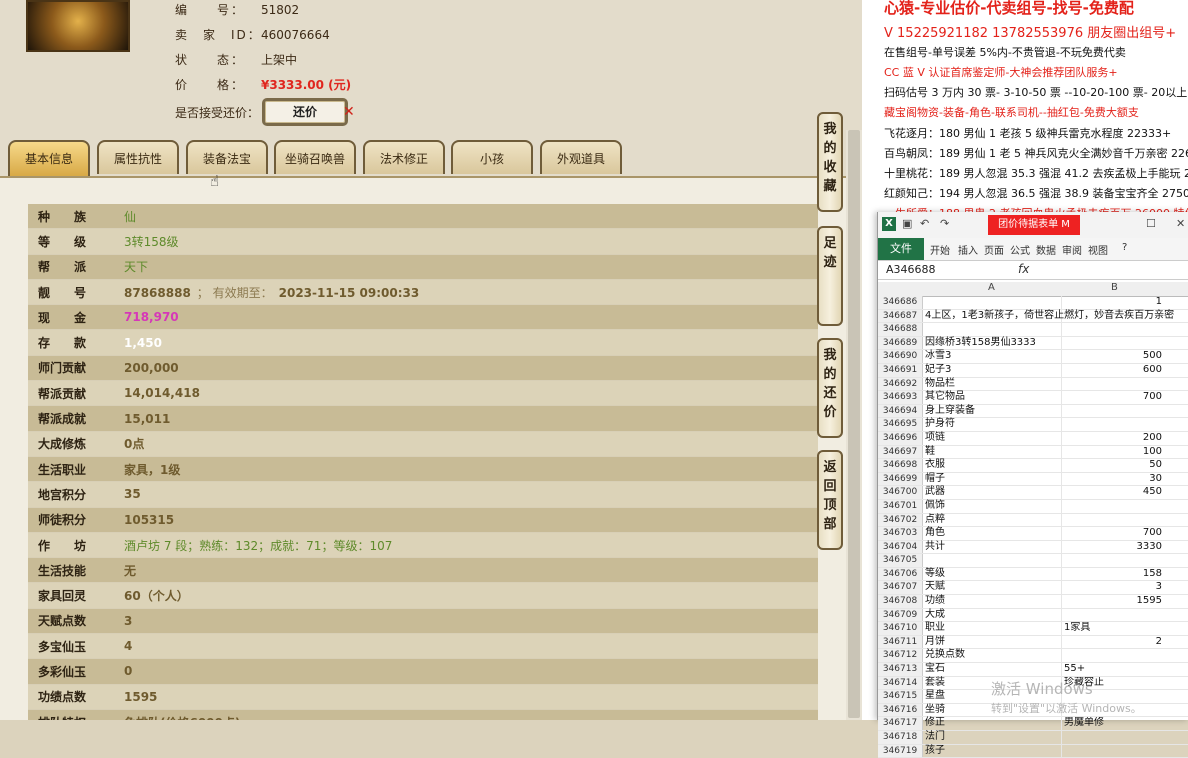 This screenshot has width=1188, height=758. What do you see at coordinates (992, 452) in the screenshot?
I see `cell-a: 鞋` at bounding box center [992, 452].